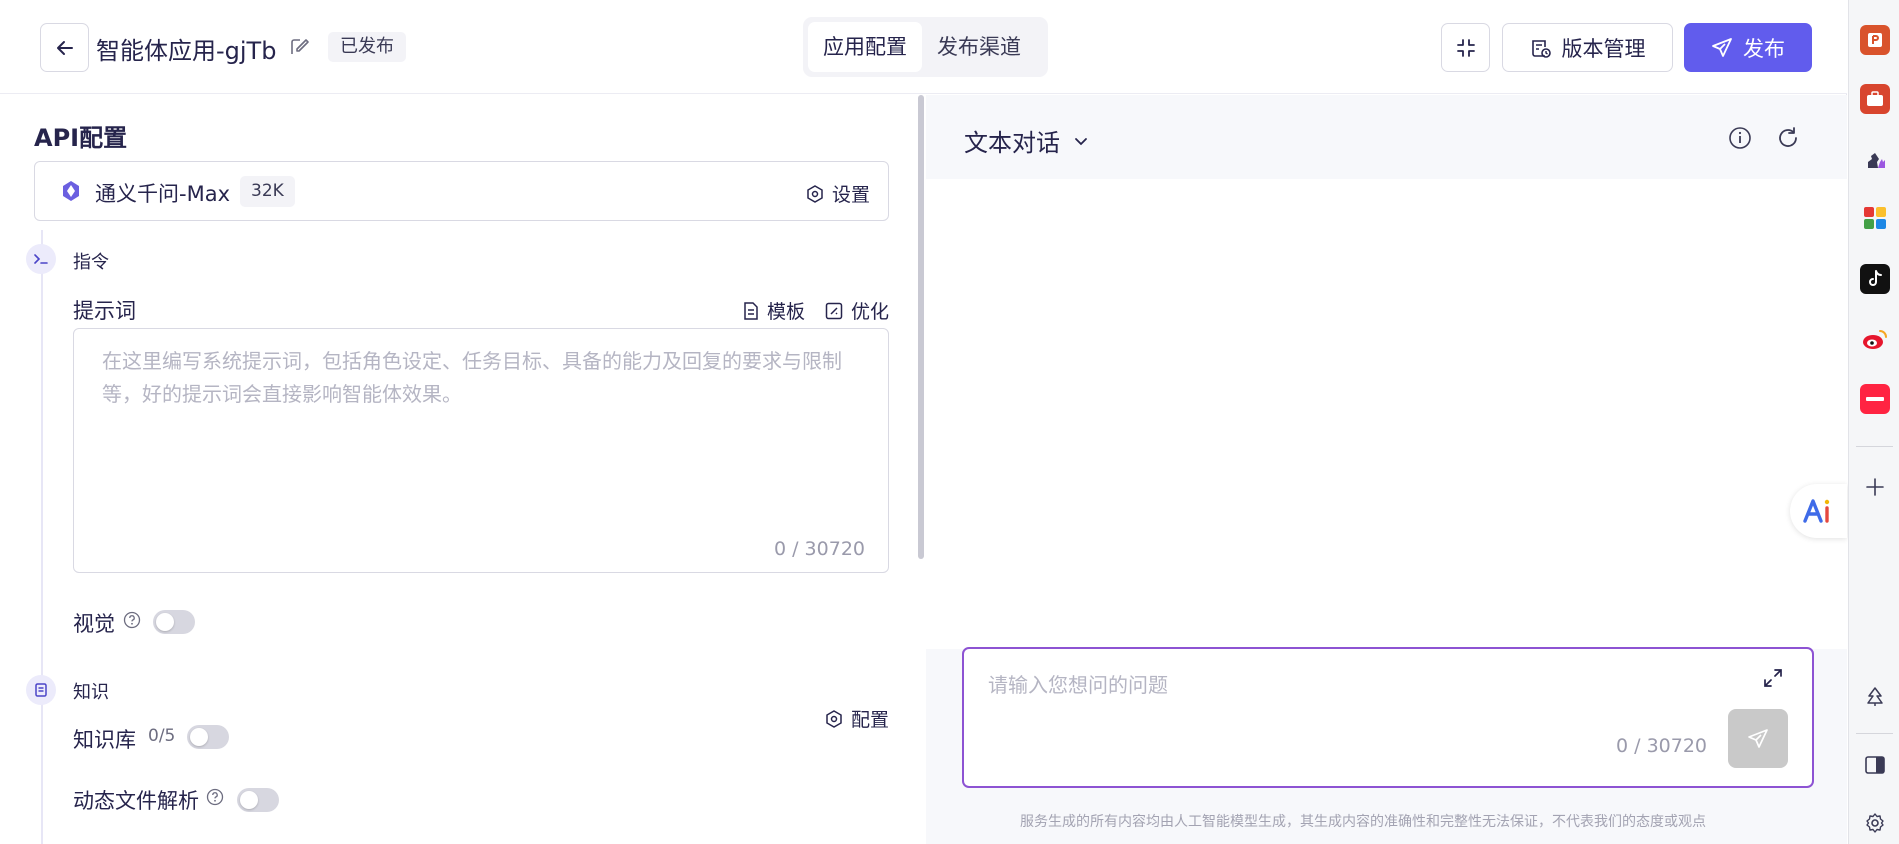 The height and width of the screenshot is (844, 1899). I want to click on prompt-editor: 0 / 30720, so click(481, 450).